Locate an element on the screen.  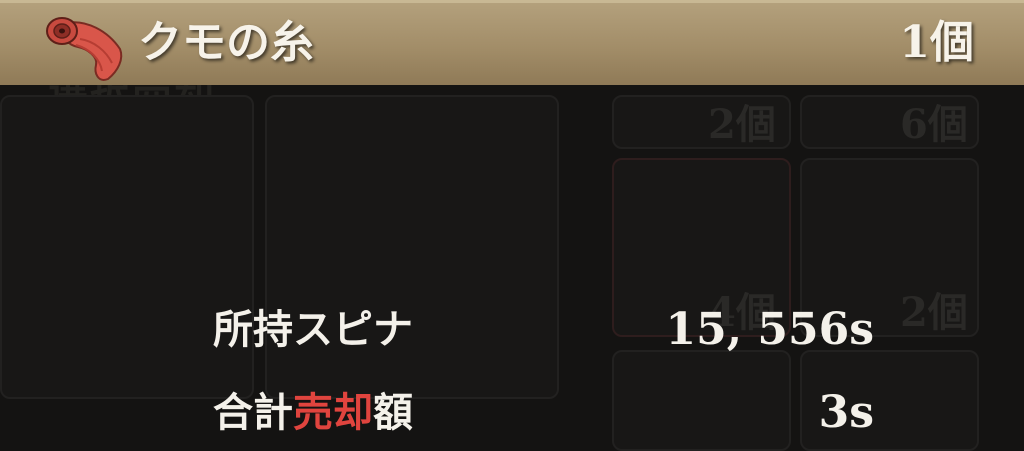
owned-spina-row: 所持スピナ 15, 556s is located at coordinates (512, 330).